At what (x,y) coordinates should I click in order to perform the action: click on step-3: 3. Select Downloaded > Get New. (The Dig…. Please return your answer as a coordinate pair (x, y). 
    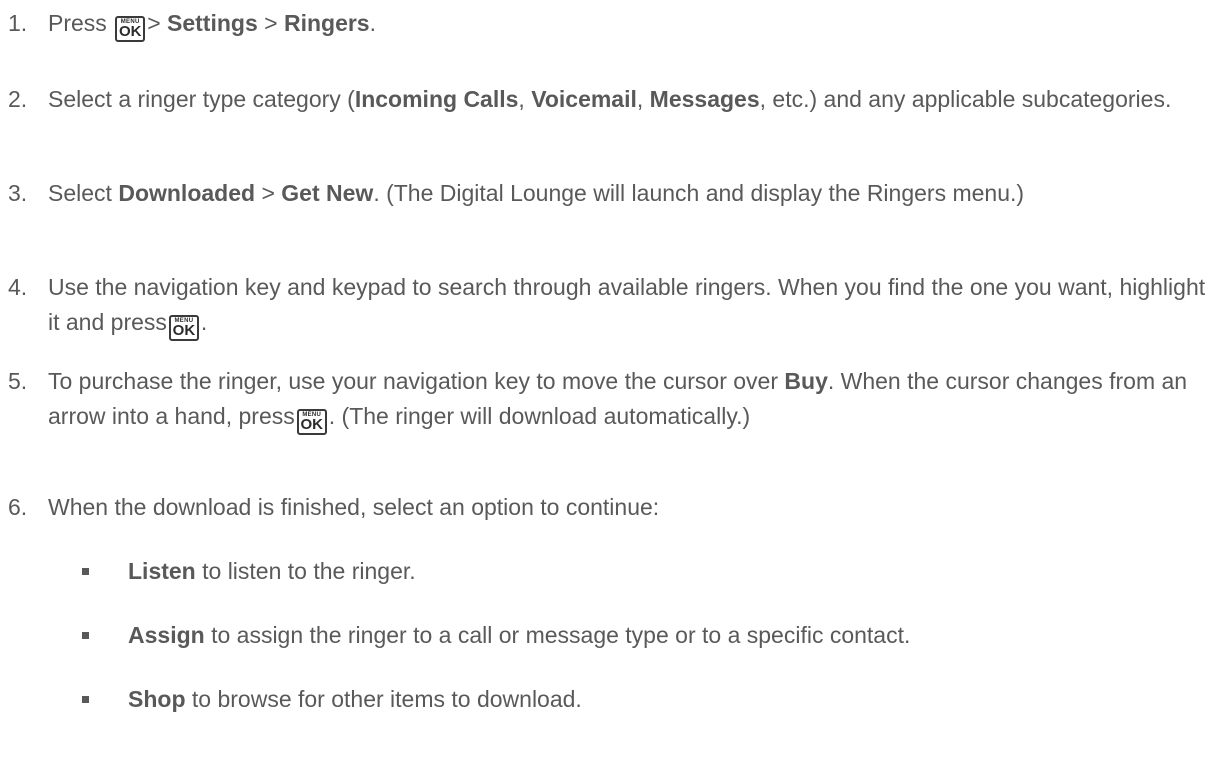
    Looking at the image, I should click on (608, 193).